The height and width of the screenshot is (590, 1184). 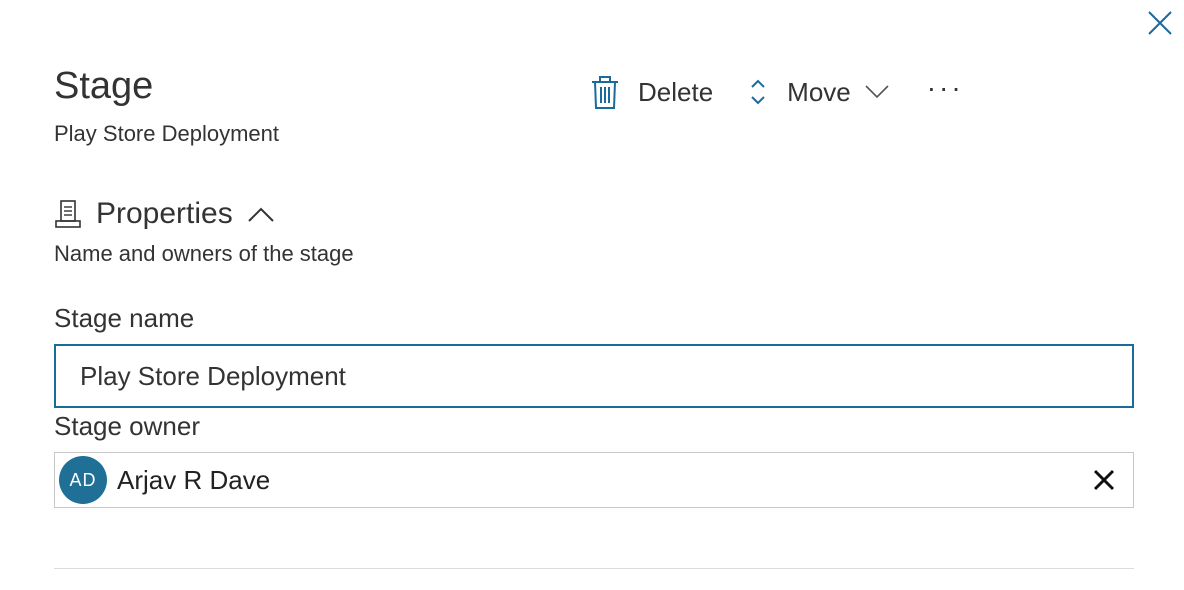 I want to click on chevron-down-icon, so click(x=877, y=92).